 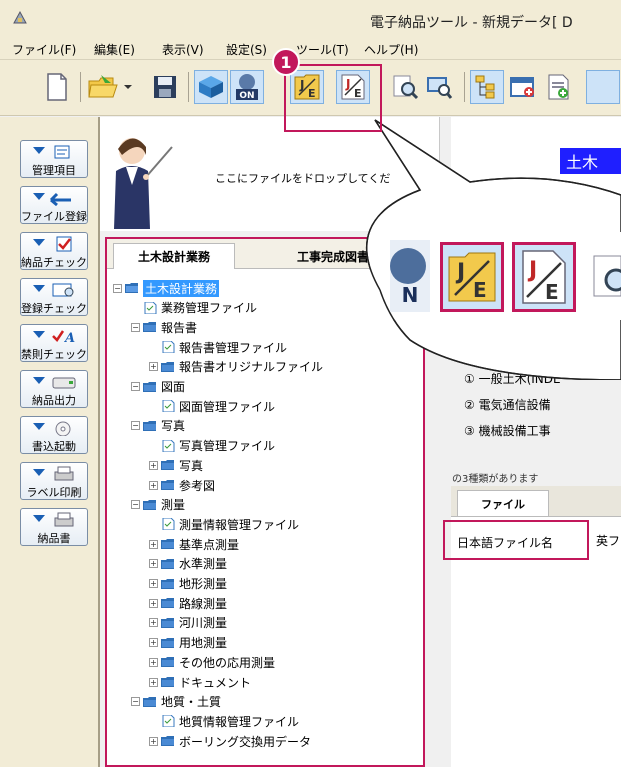 I want to click on window-title: 電子納品ツール - 新規データ[ D, so click(x=471, y=23).